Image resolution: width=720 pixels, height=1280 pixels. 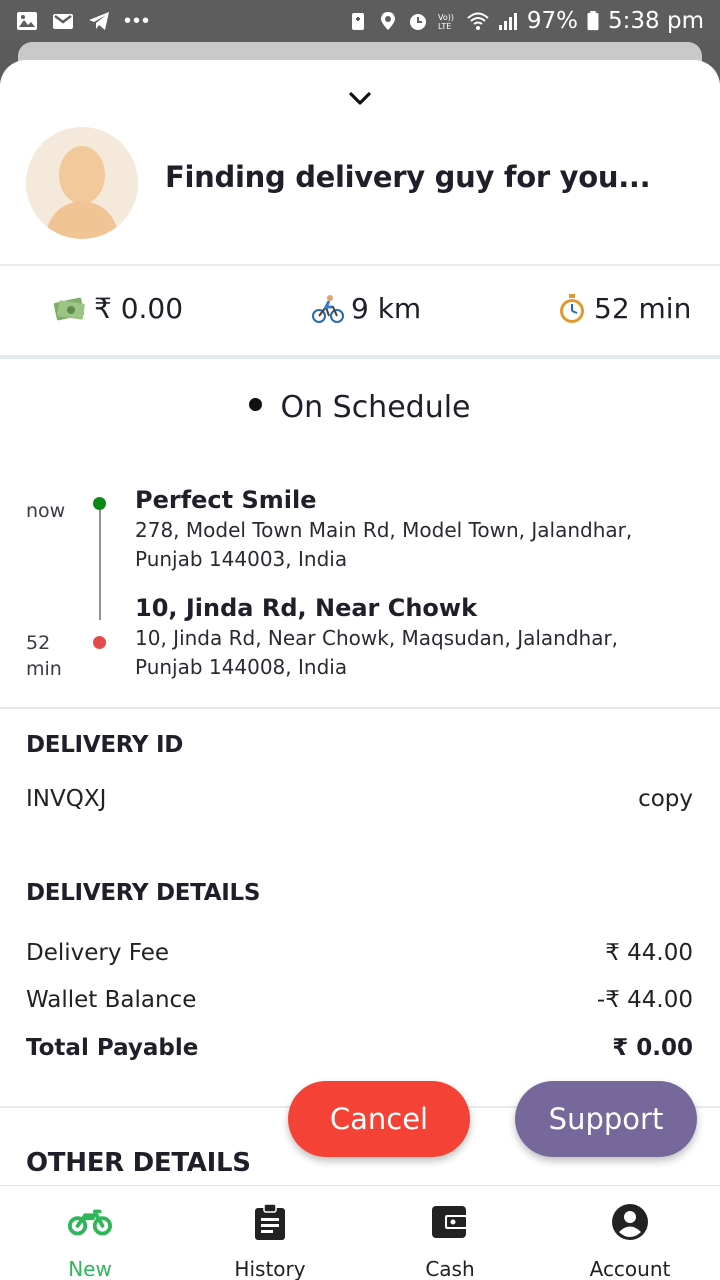 I want to click on pickup-time-label: now, so click(x=46, y=511).